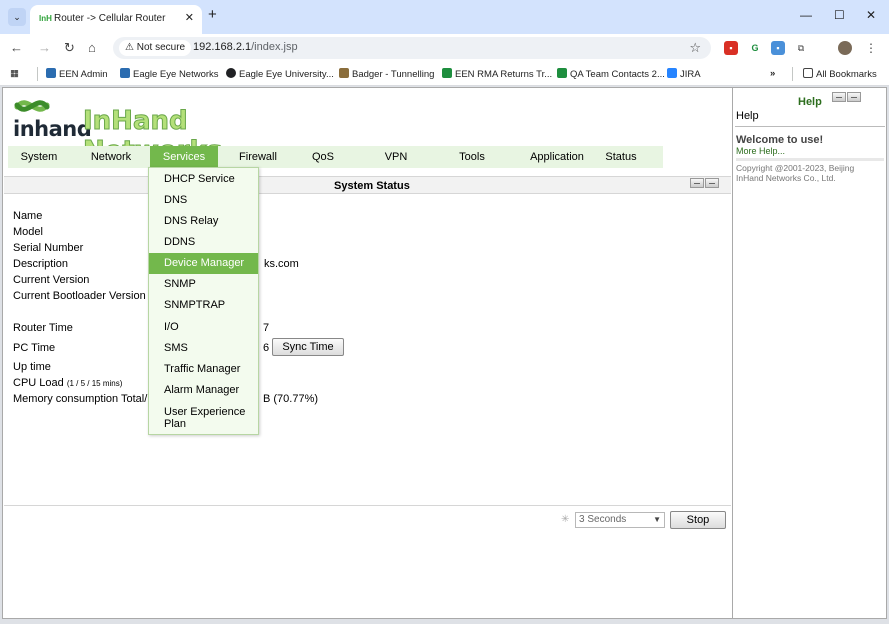  I want to click on label-cpu-load: CPU Load (1 / 5 / 15 mins), so click(67, 383).